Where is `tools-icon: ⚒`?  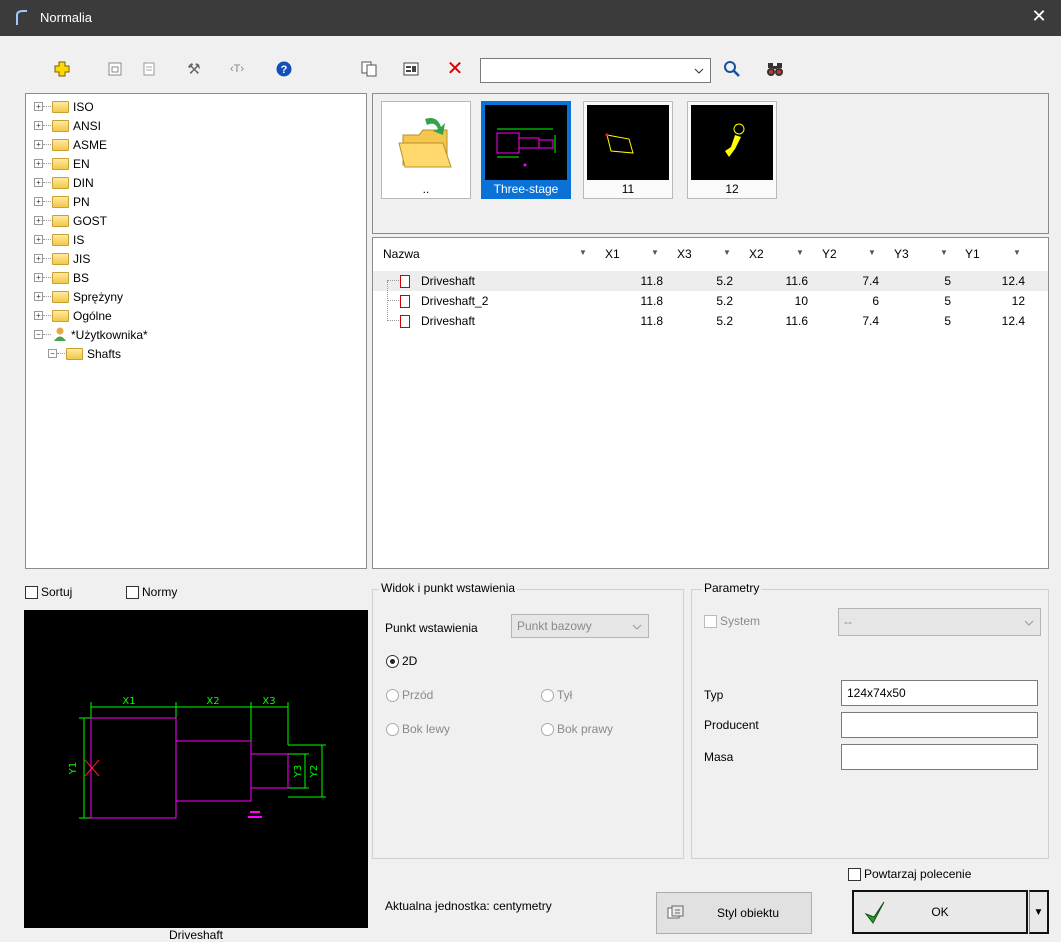
tools-icon: ⚒ is located at coordinates (194, 69).